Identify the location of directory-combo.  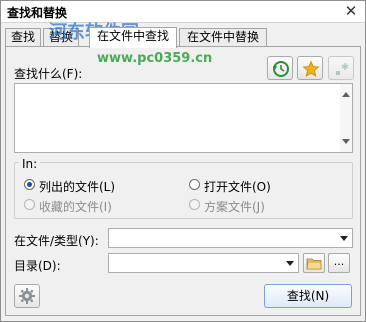
(203, 263).